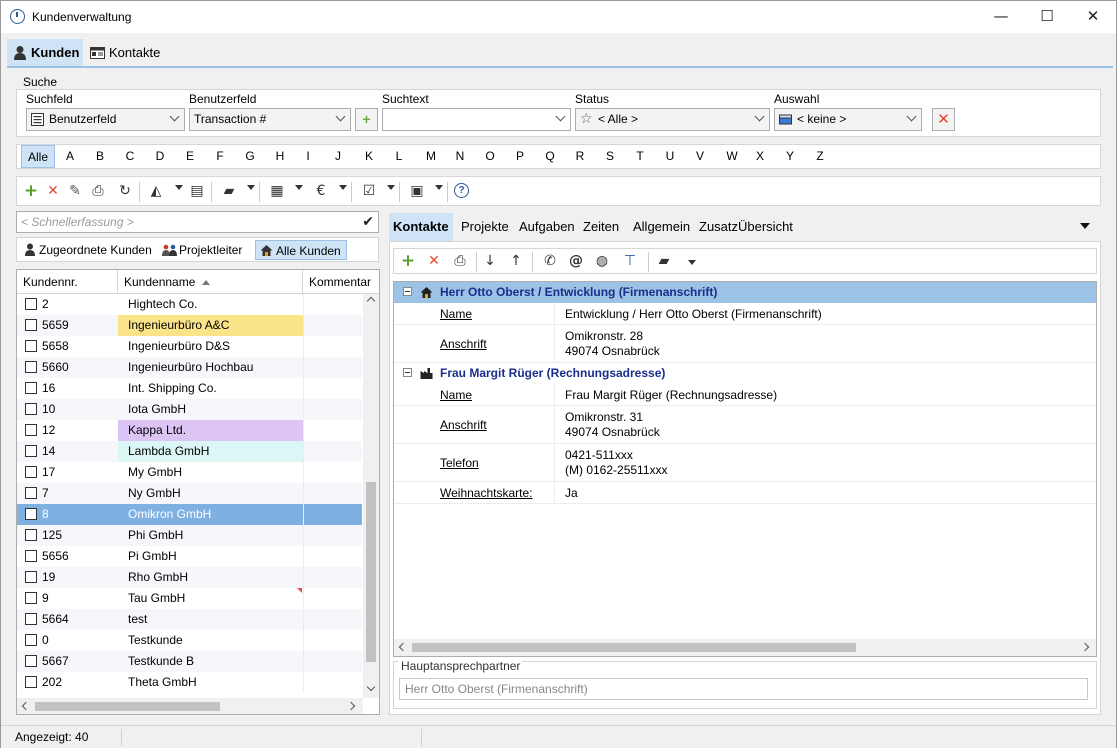  Describe the element at coordinates (943, 119) in the screenshot. I see `clear-search-button: ✕` at that location.